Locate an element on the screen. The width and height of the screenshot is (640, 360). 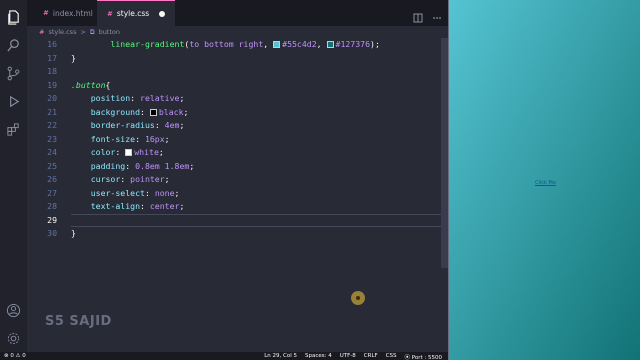
unsaved-dot-icon is located at coordinates (162, 13).